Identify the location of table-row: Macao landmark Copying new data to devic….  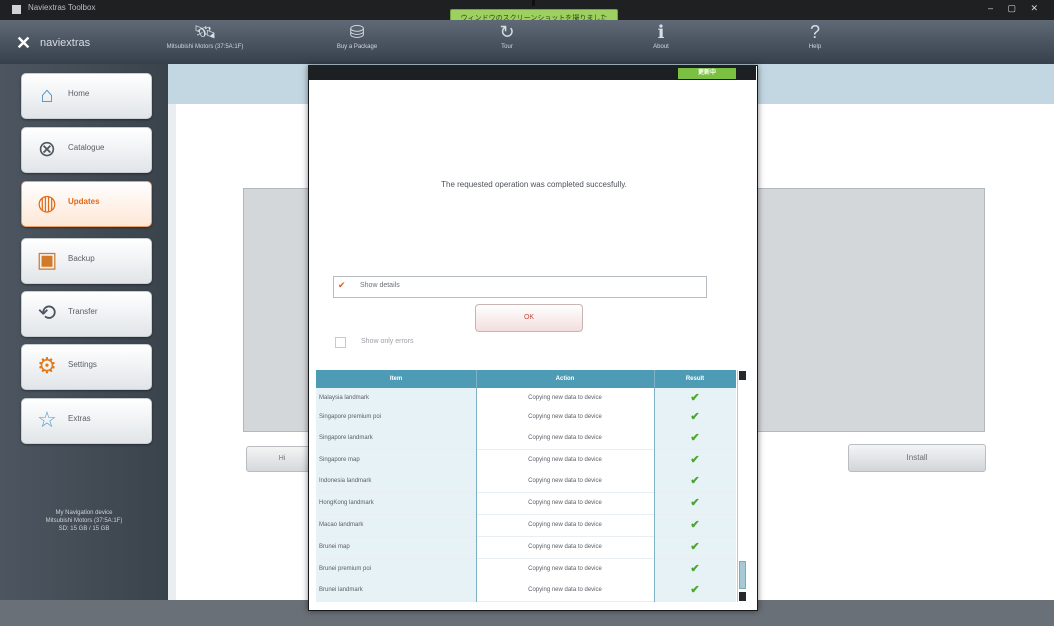
(526, 526).